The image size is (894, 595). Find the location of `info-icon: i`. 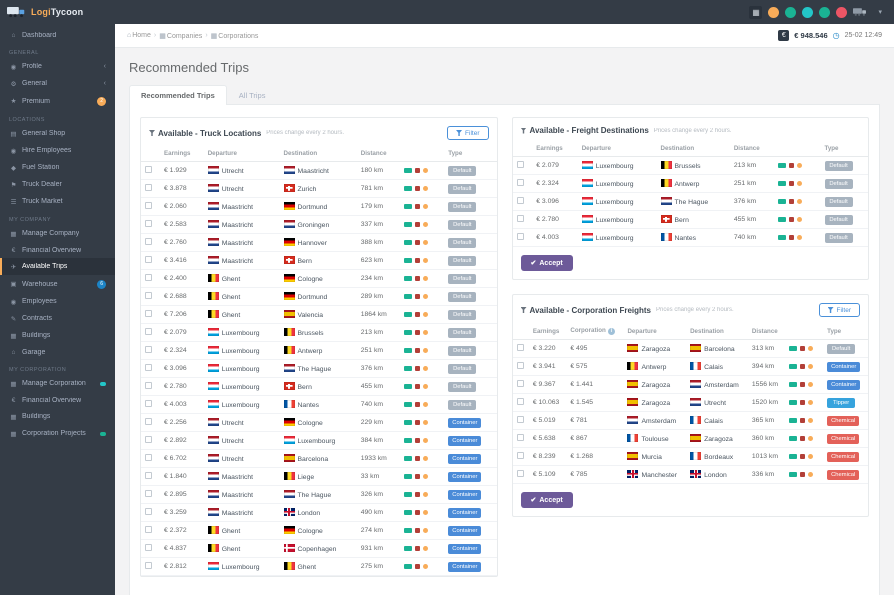

info-icon: i is located at coordinates (611, 331).